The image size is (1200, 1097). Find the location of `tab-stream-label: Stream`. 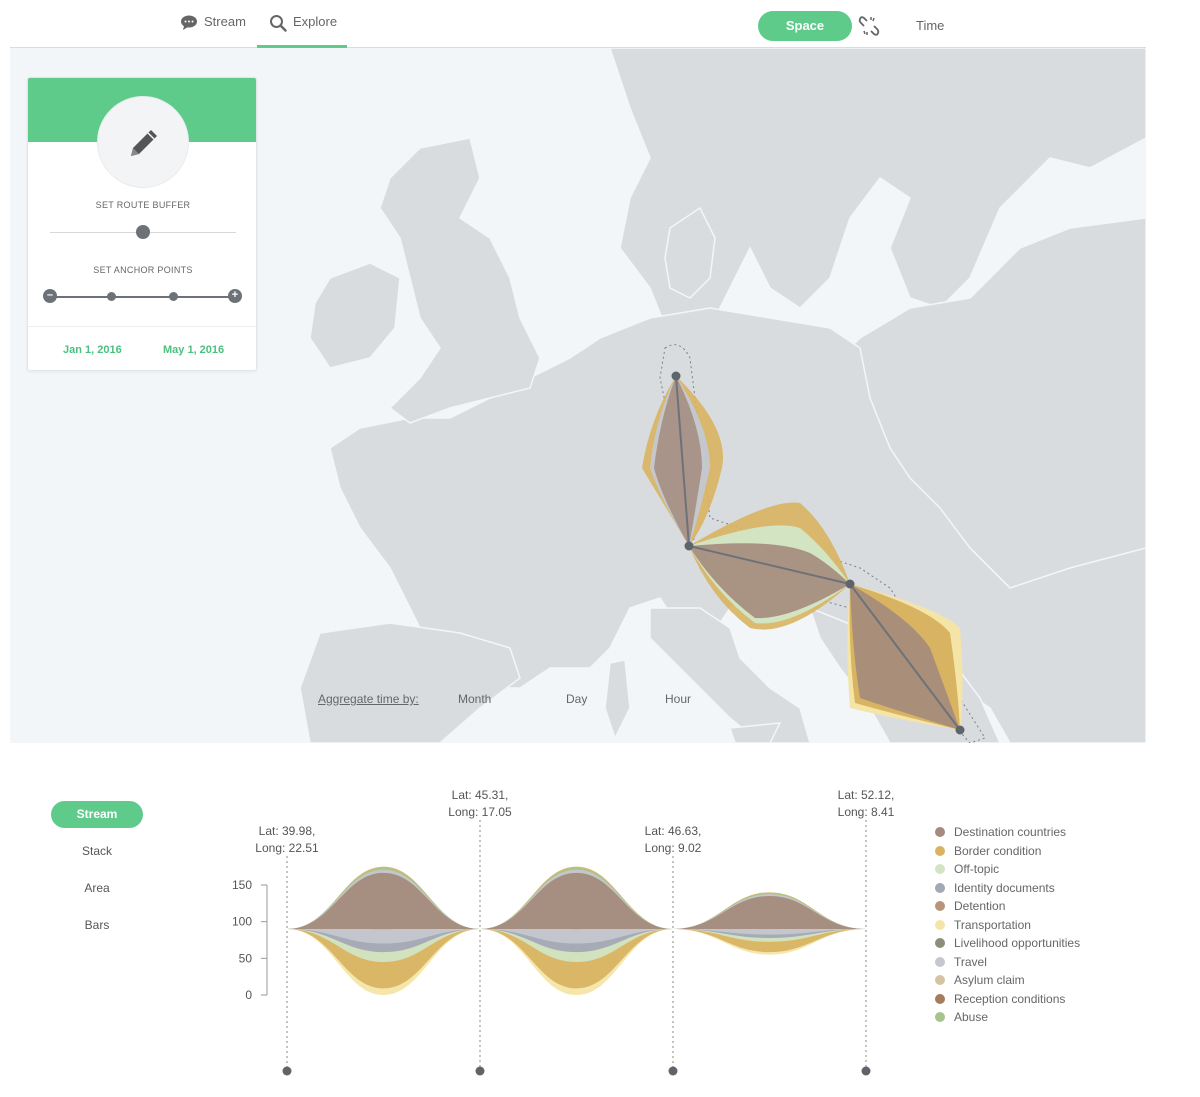

tab-stream-label: Stream is located at coordinates (225, 21).